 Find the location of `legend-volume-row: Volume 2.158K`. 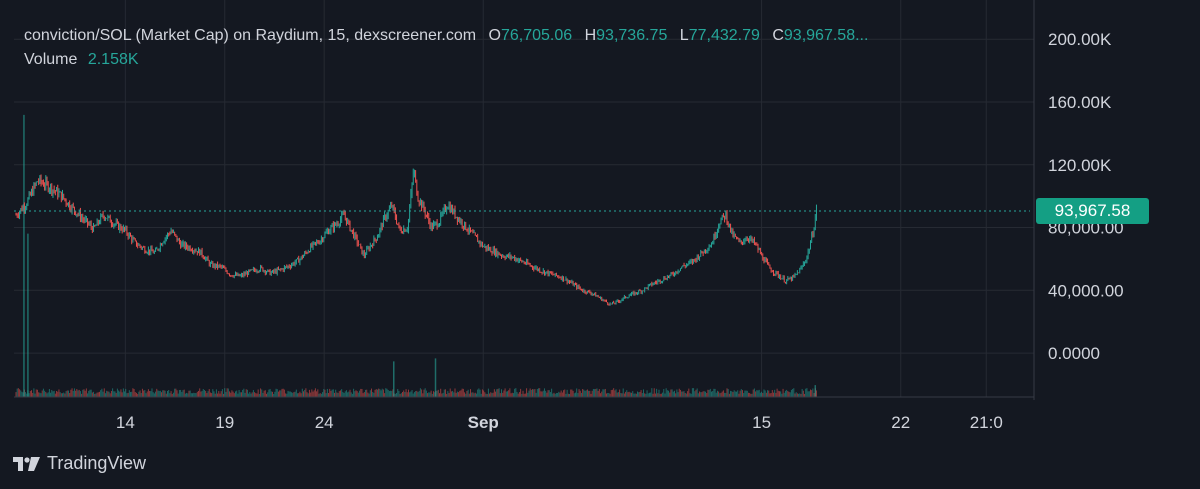

legend-volume-row: Volume 2.158K is located at coordinates (446, 62).